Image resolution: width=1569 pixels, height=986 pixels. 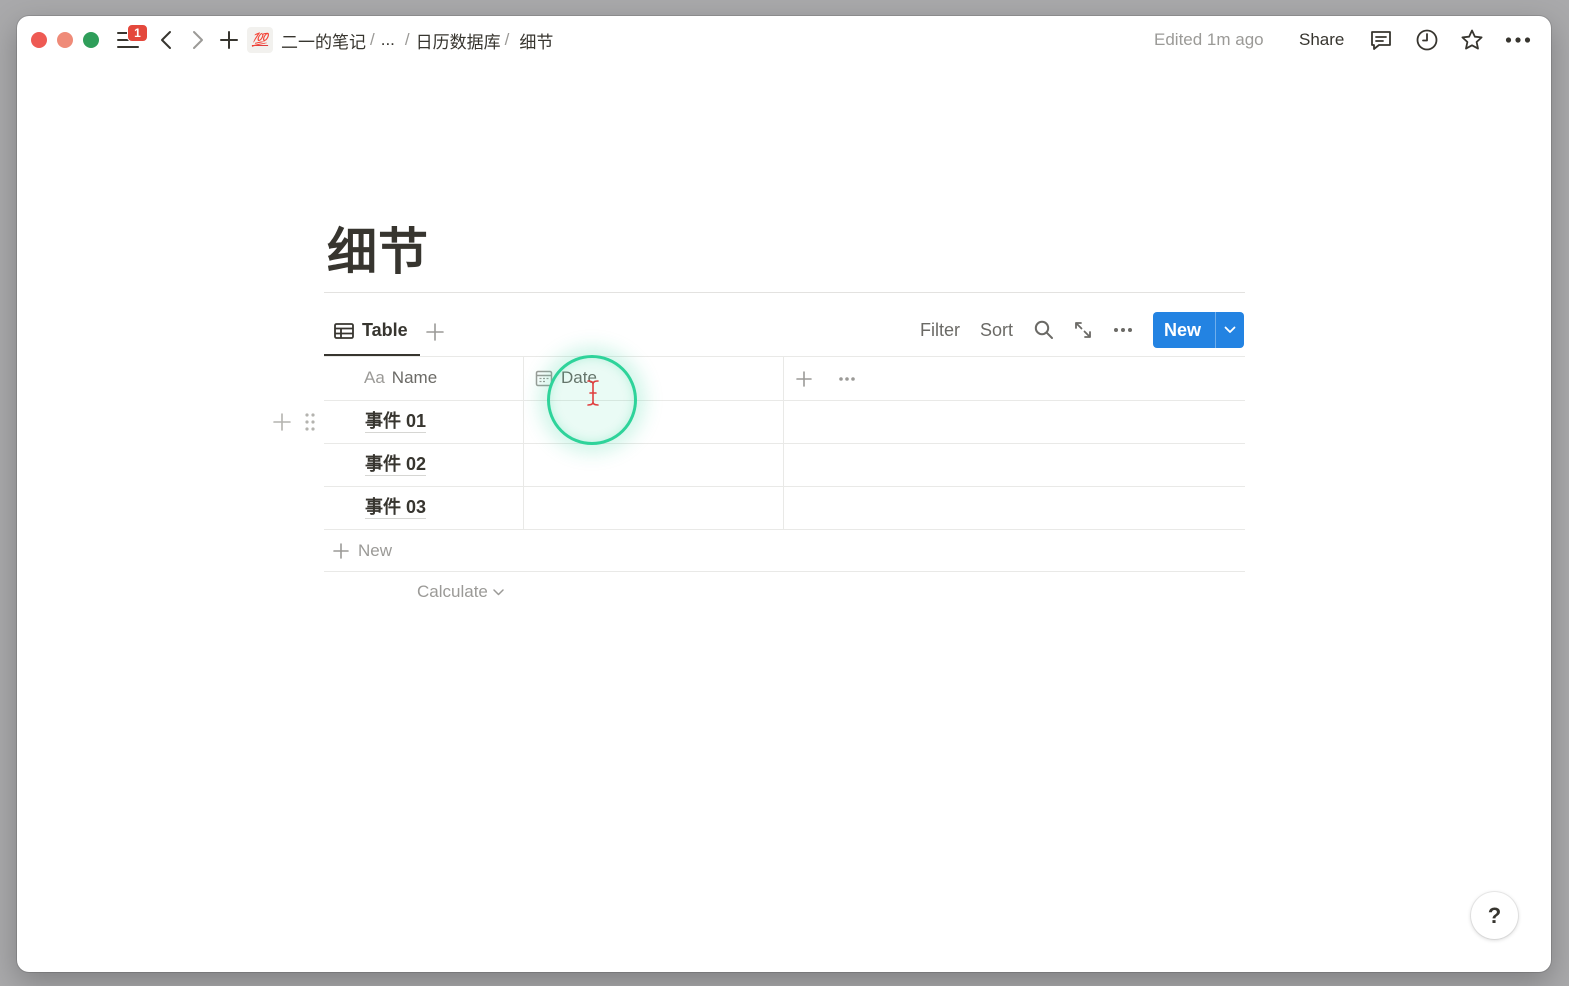 I want to click on share-button: Share, so click(x=1321, y=40).